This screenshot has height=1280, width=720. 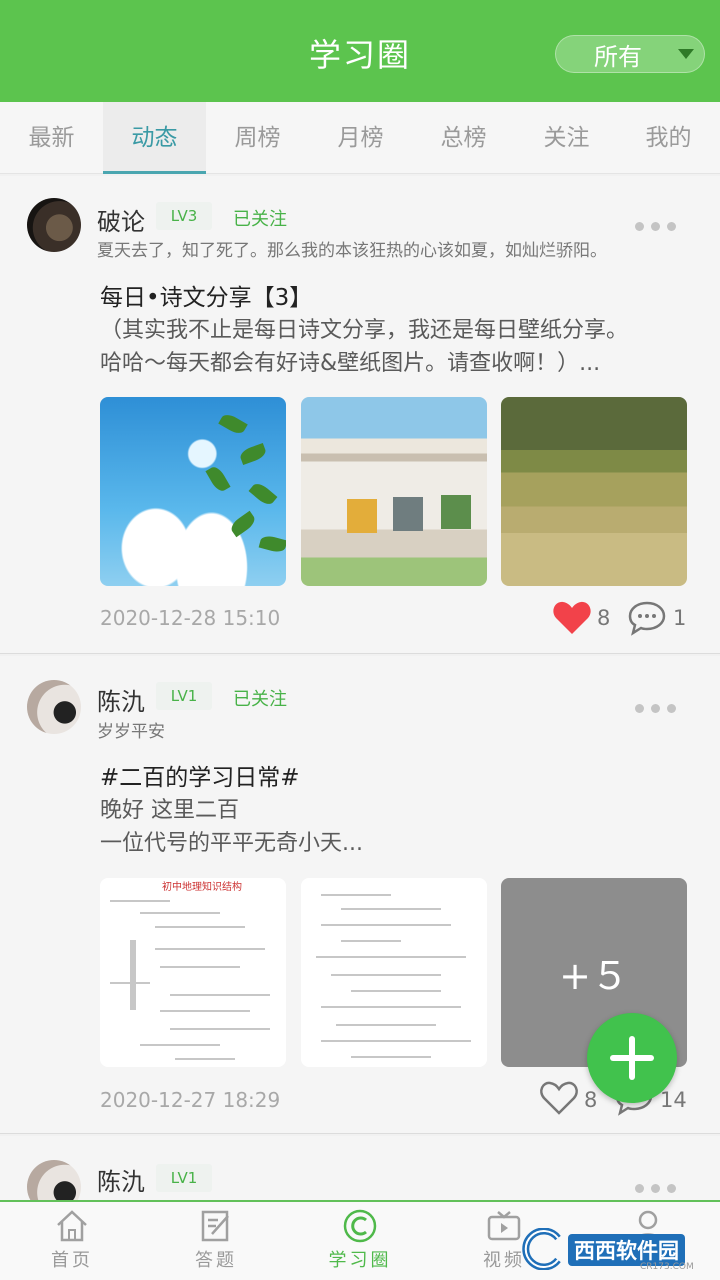 I want to click on tab-monthly: 月榜, so click(x=360, y=138).